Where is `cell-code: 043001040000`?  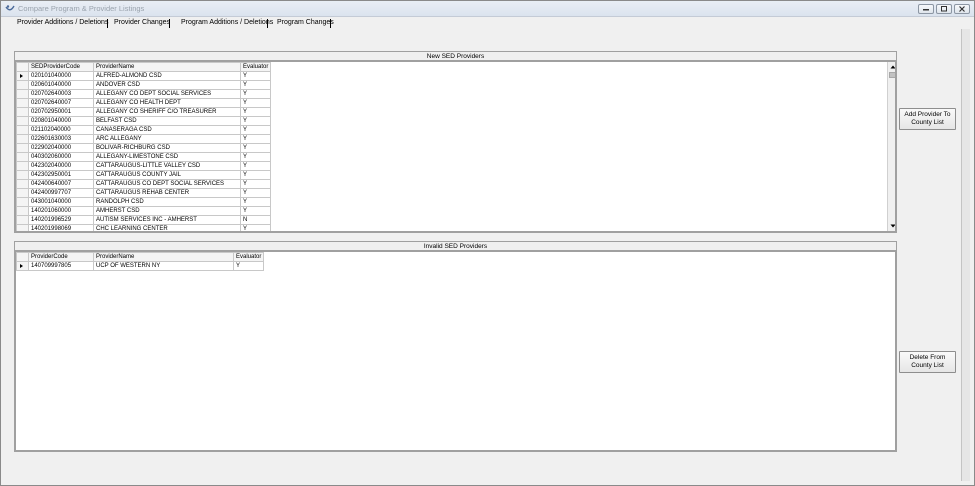 cell-code: 043001040000 is located at coordinates (61, 202).